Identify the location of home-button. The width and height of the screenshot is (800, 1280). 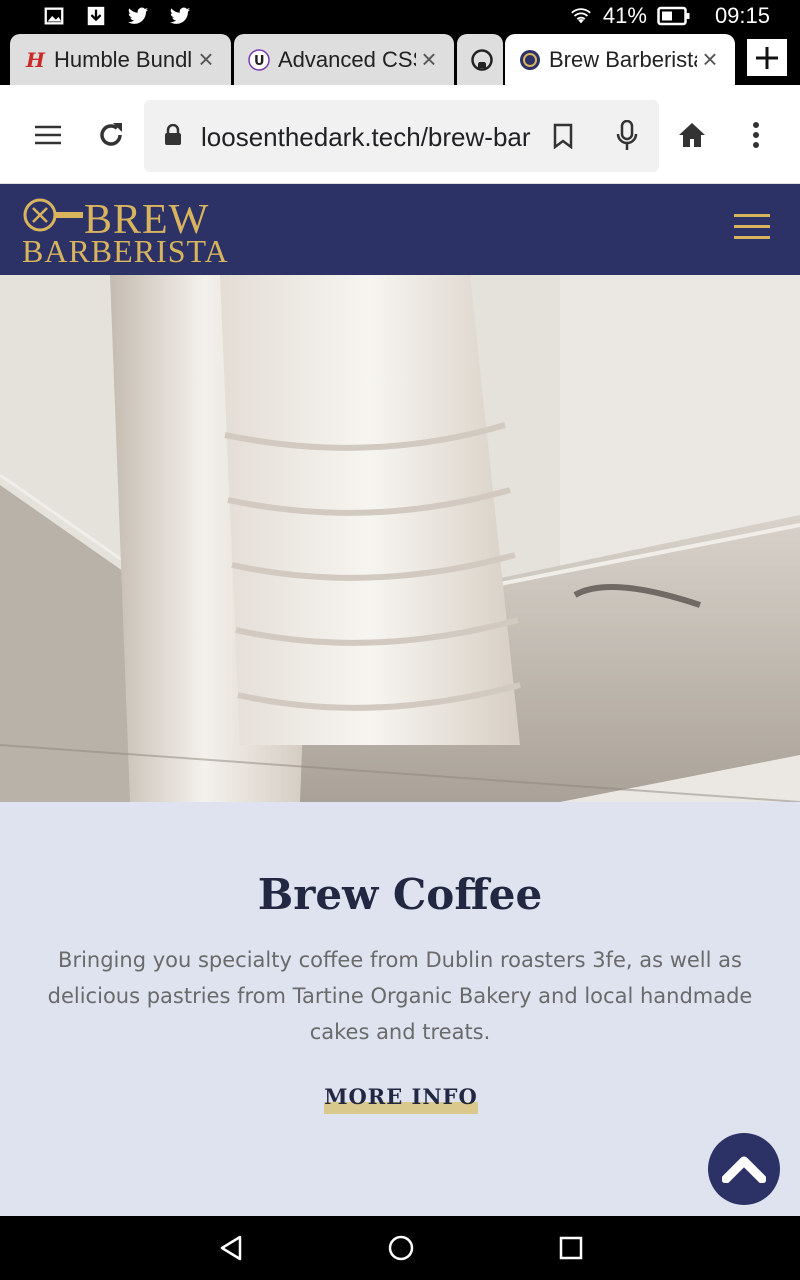
(692, 135).